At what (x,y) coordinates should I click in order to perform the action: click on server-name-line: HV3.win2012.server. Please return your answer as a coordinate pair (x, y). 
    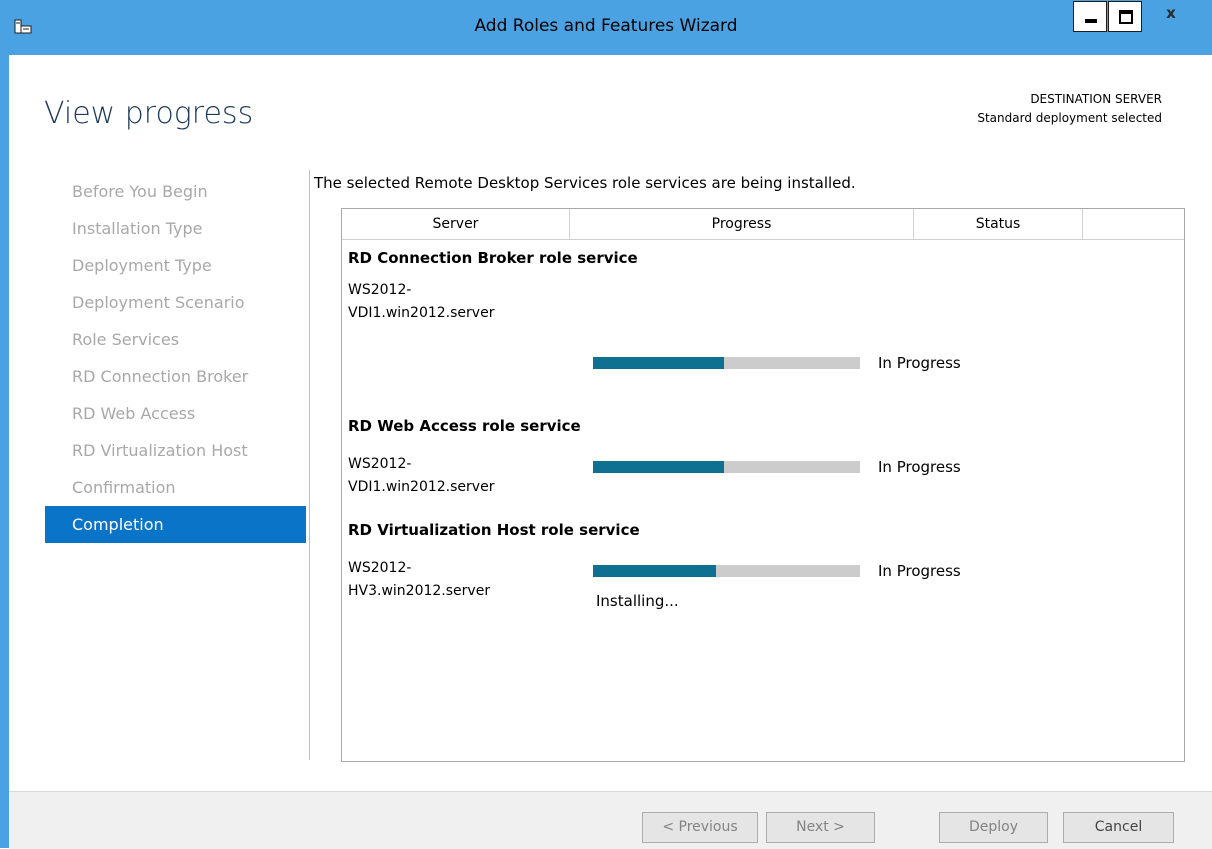
    Looking at the image, I should click on (419, 591).